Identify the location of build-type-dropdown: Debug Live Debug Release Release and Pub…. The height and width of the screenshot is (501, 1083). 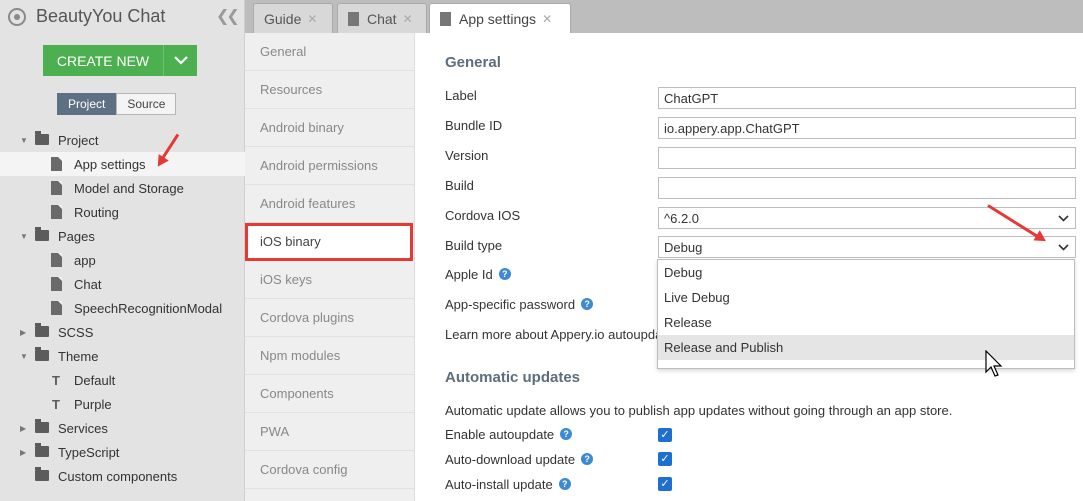
(866, 314).